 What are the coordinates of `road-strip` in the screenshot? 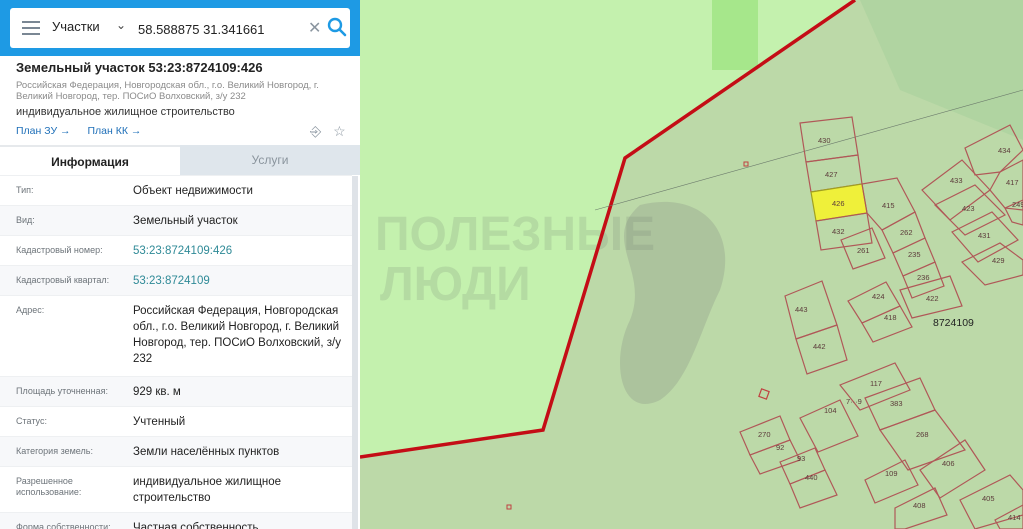 It's located at (735, 35).